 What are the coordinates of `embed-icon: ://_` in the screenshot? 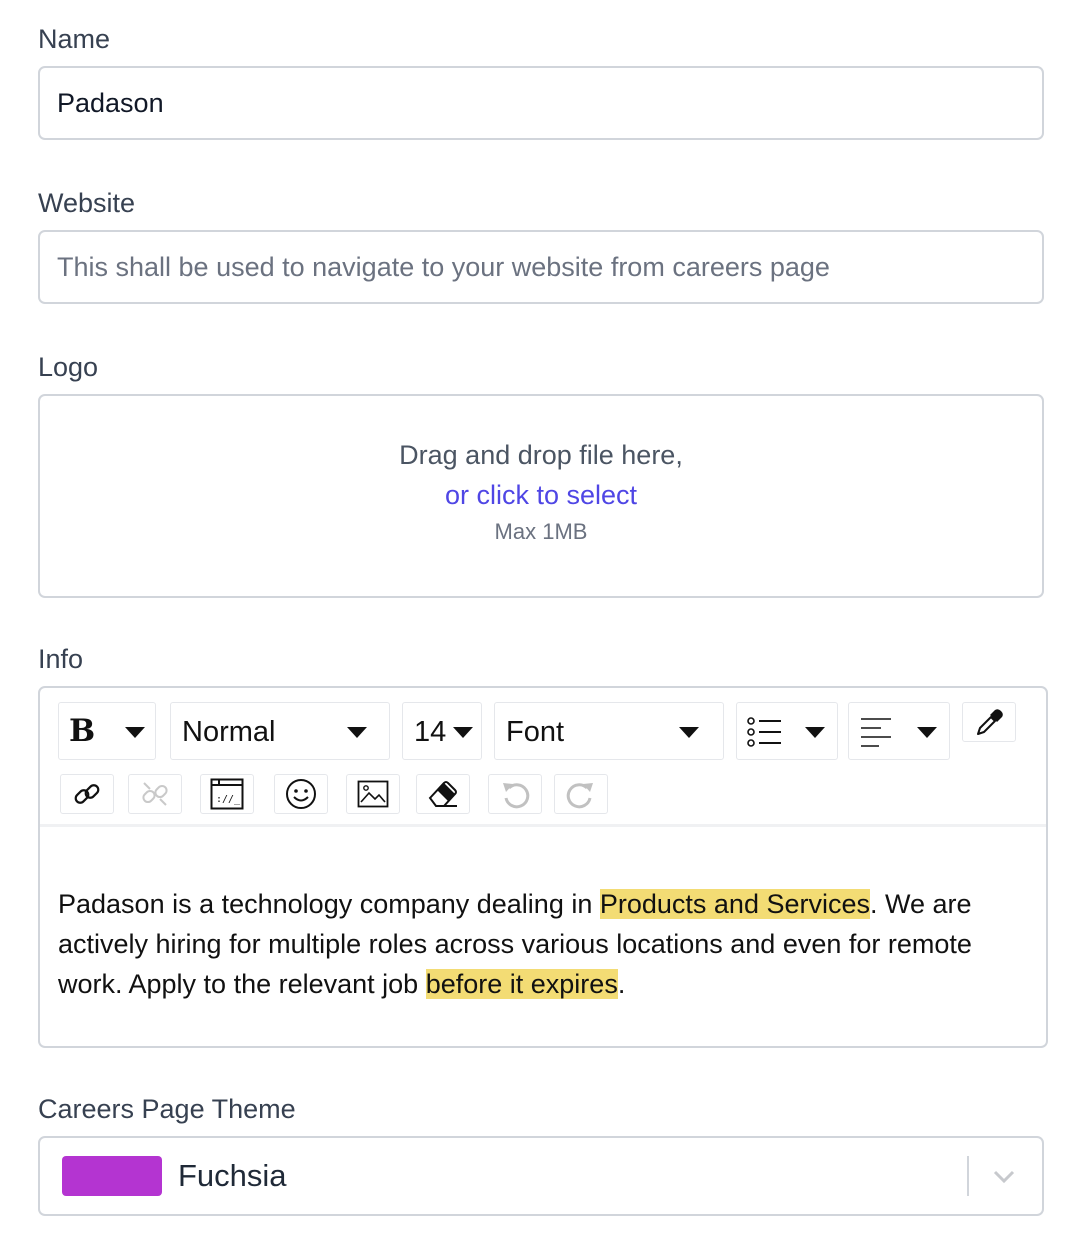 It's located at (227, 794).